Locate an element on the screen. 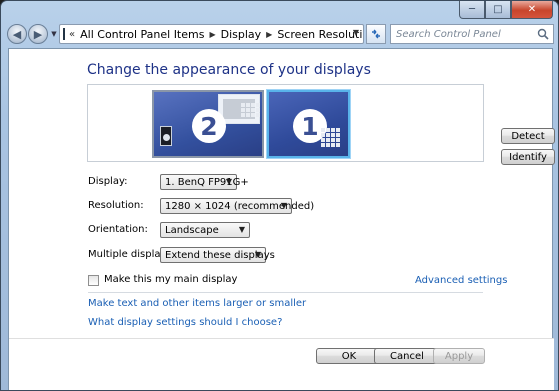  breadcrumb-screen-resolution: Screen Resolution is located at coordinates (320, 34).